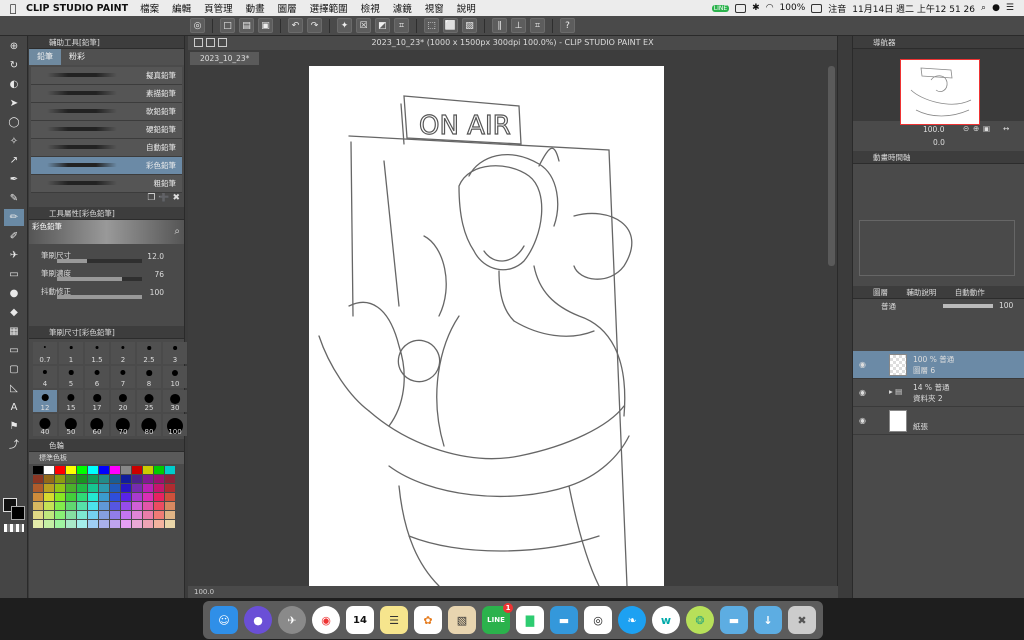  I want to click on prop-value: 100, so click(157, 292).